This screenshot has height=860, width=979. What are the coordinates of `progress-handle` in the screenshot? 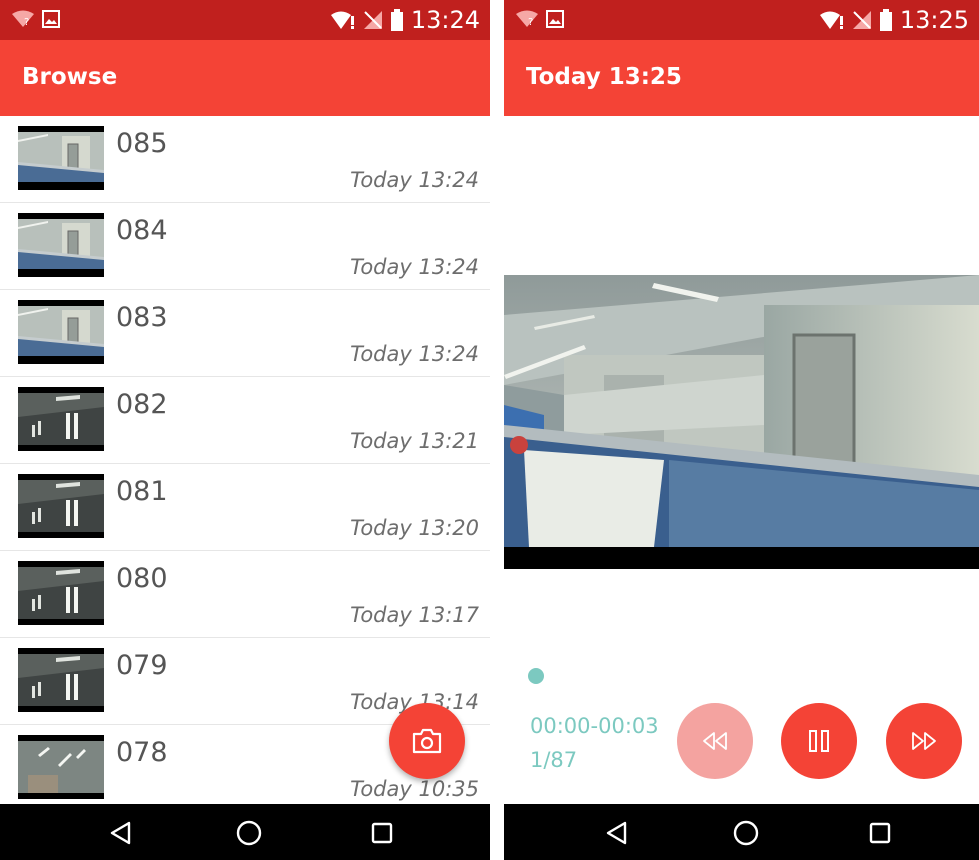 It's located at (536, 676).